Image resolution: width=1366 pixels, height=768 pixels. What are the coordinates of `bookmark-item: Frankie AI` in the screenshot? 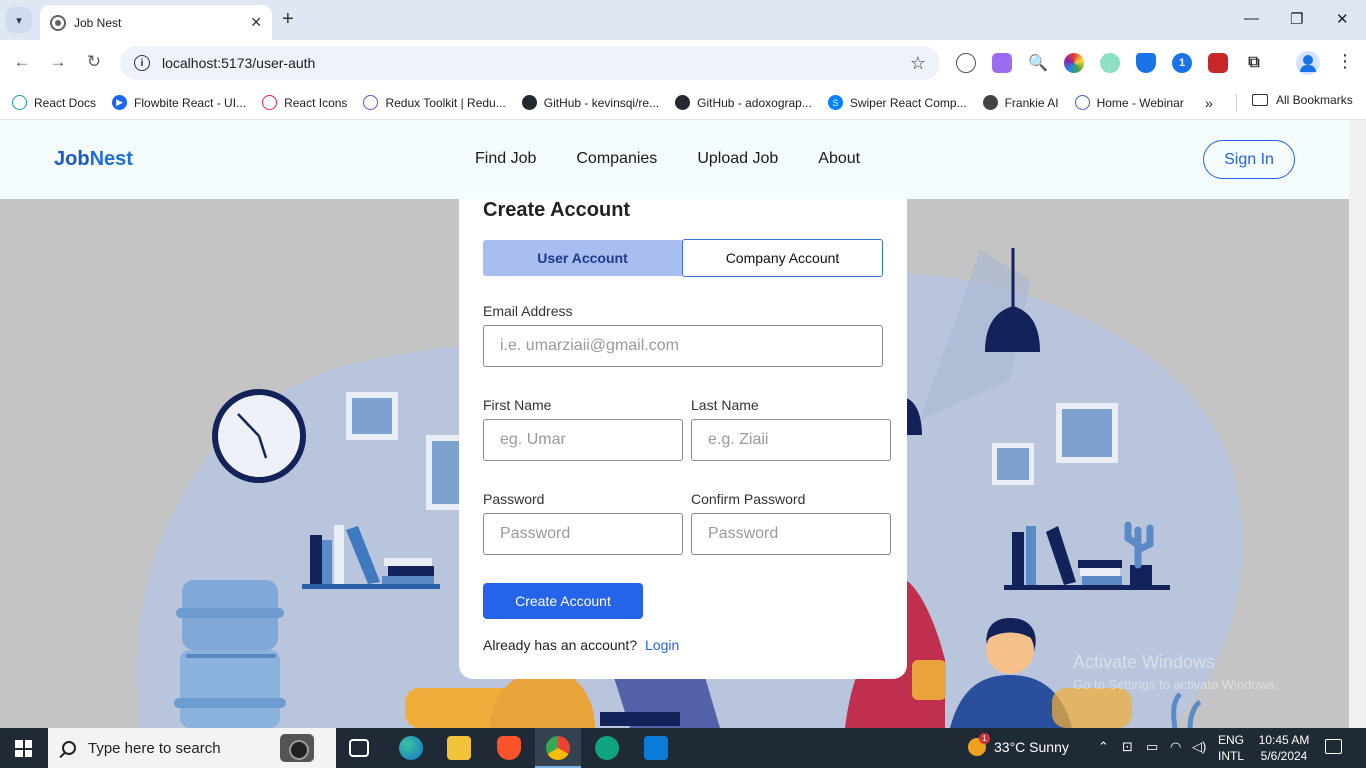 It's located at (1020, 102).